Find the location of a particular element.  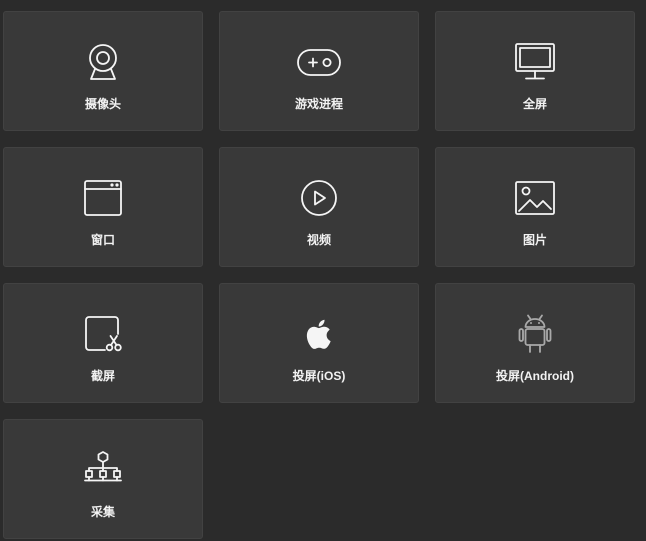

source-tile-game: 游戏进程 is located at coordinates (319, 71).